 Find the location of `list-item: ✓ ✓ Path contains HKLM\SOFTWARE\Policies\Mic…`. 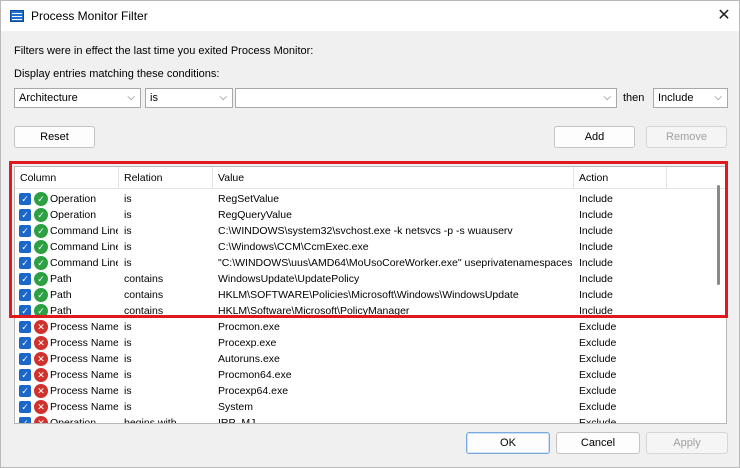

list-item: ✓ ✓ Path contains HKLM\SOFTWARE\Policies\Mic… is located at coordinates (365, 295).